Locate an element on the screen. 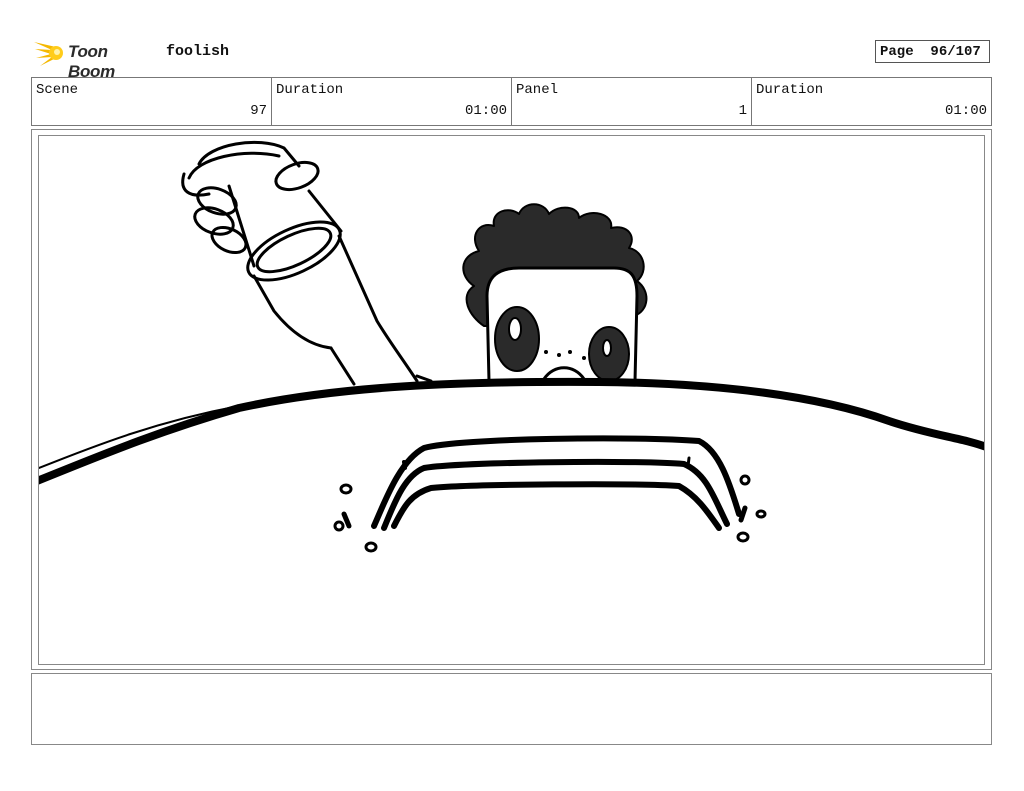 The width and height of the screenshot is (1024, 791). panel-notes is located at coordinates (511, 709).